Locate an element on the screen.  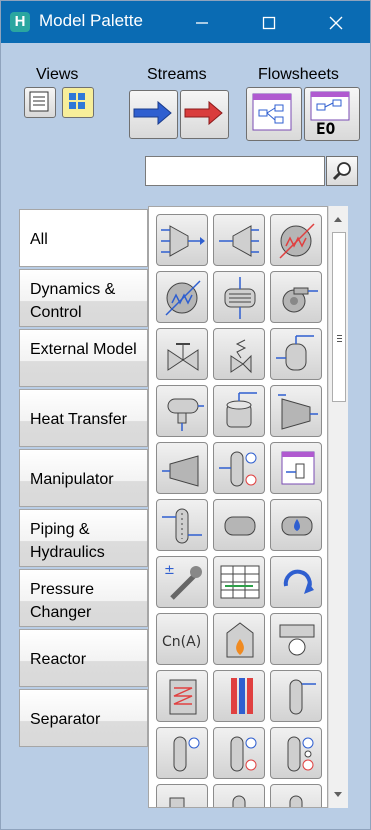
pump-tile is located at coordinates (296, 297).